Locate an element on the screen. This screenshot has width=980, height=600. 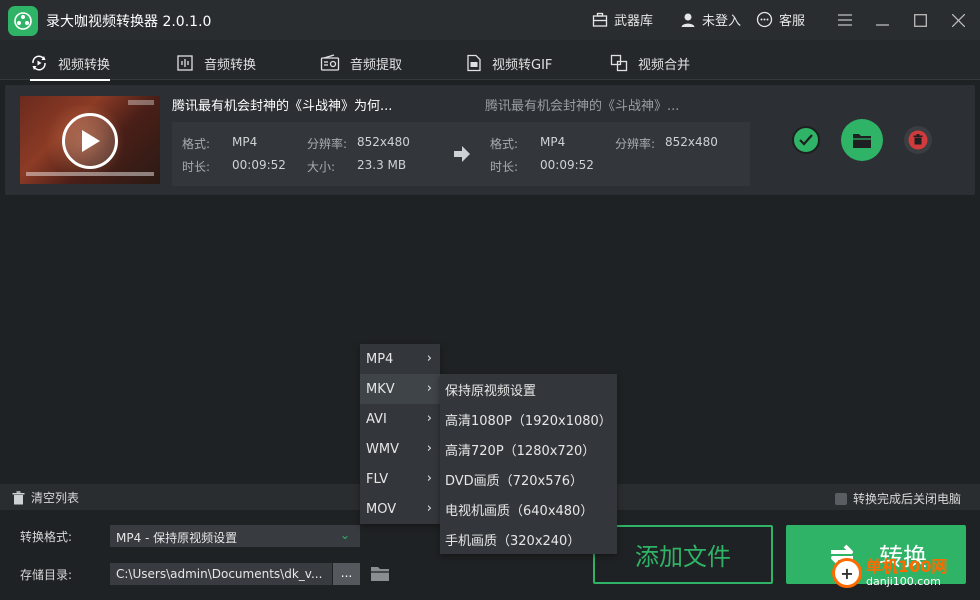
tab-audio-convert: 音频转换 is located at coordinates (216, 63).